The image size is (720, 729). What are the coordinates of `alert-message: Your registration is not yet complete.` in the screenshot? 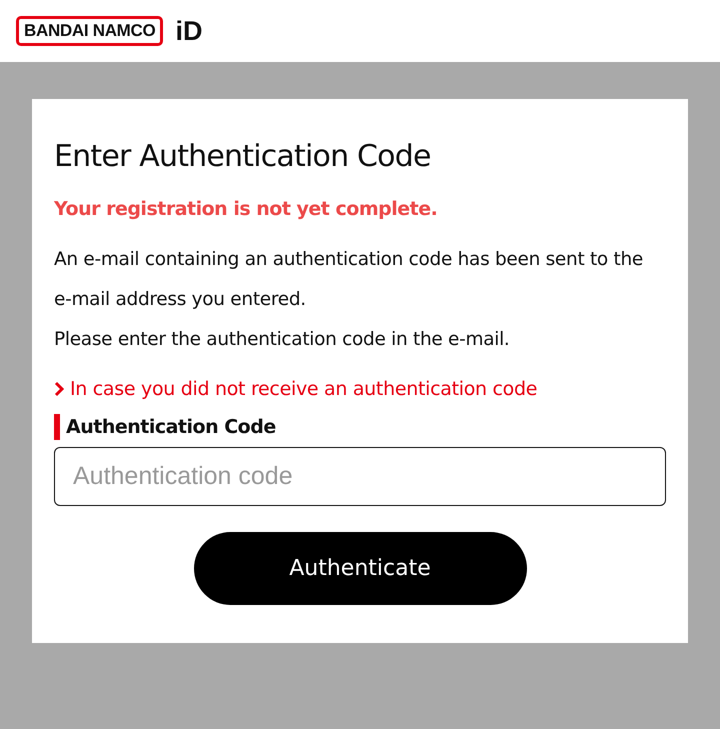 It's located at (246, 209).